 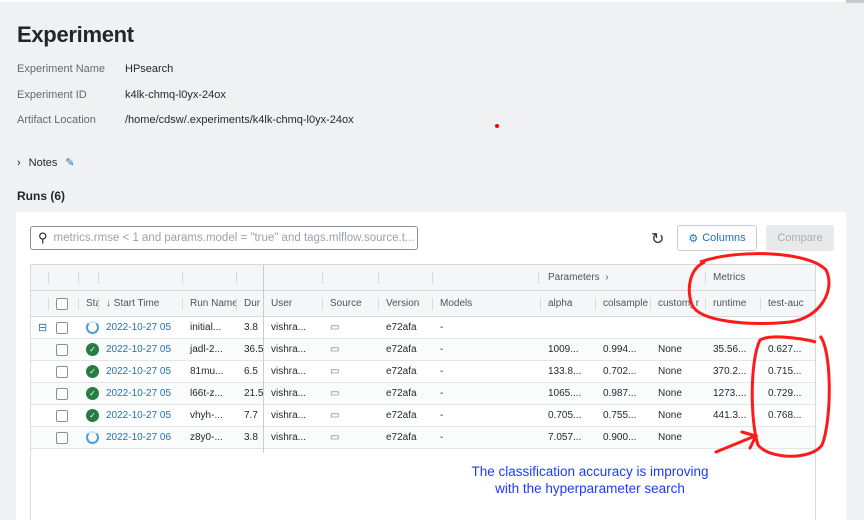 What do you see at coordinates (657, 239) in the screenshot?
I see `refresh-icon: ↻` at bounding box center [657, 239].